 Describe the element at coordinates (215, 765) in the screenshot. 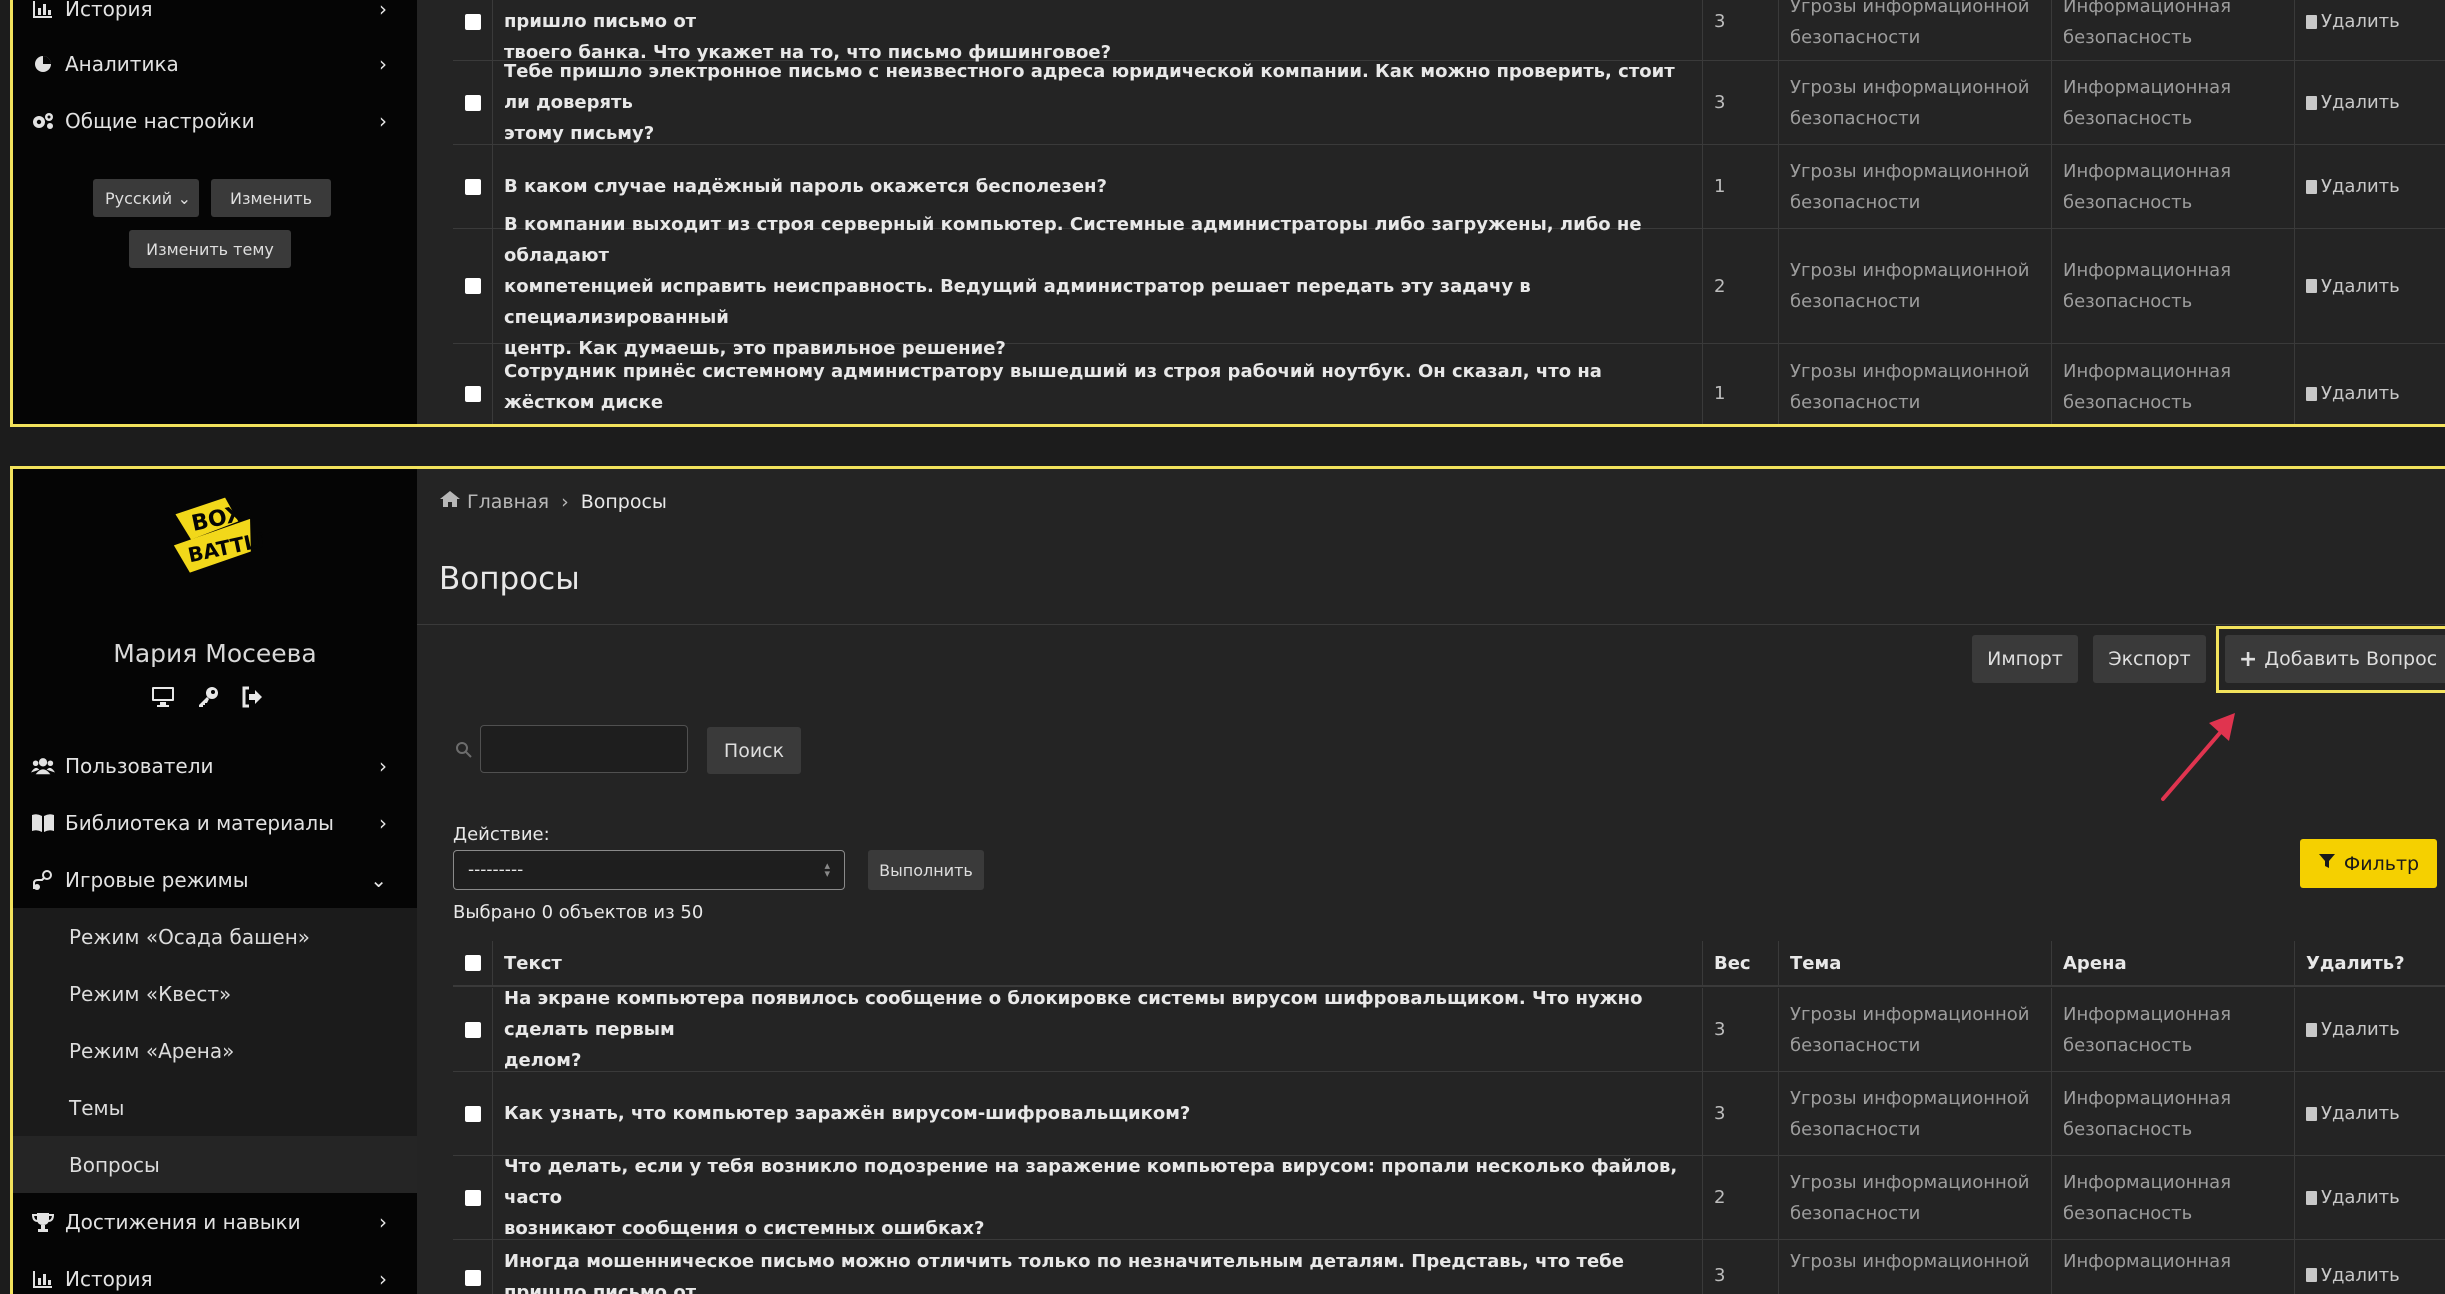

I see `sidebar-item-users: Пользователи ›` at that location.